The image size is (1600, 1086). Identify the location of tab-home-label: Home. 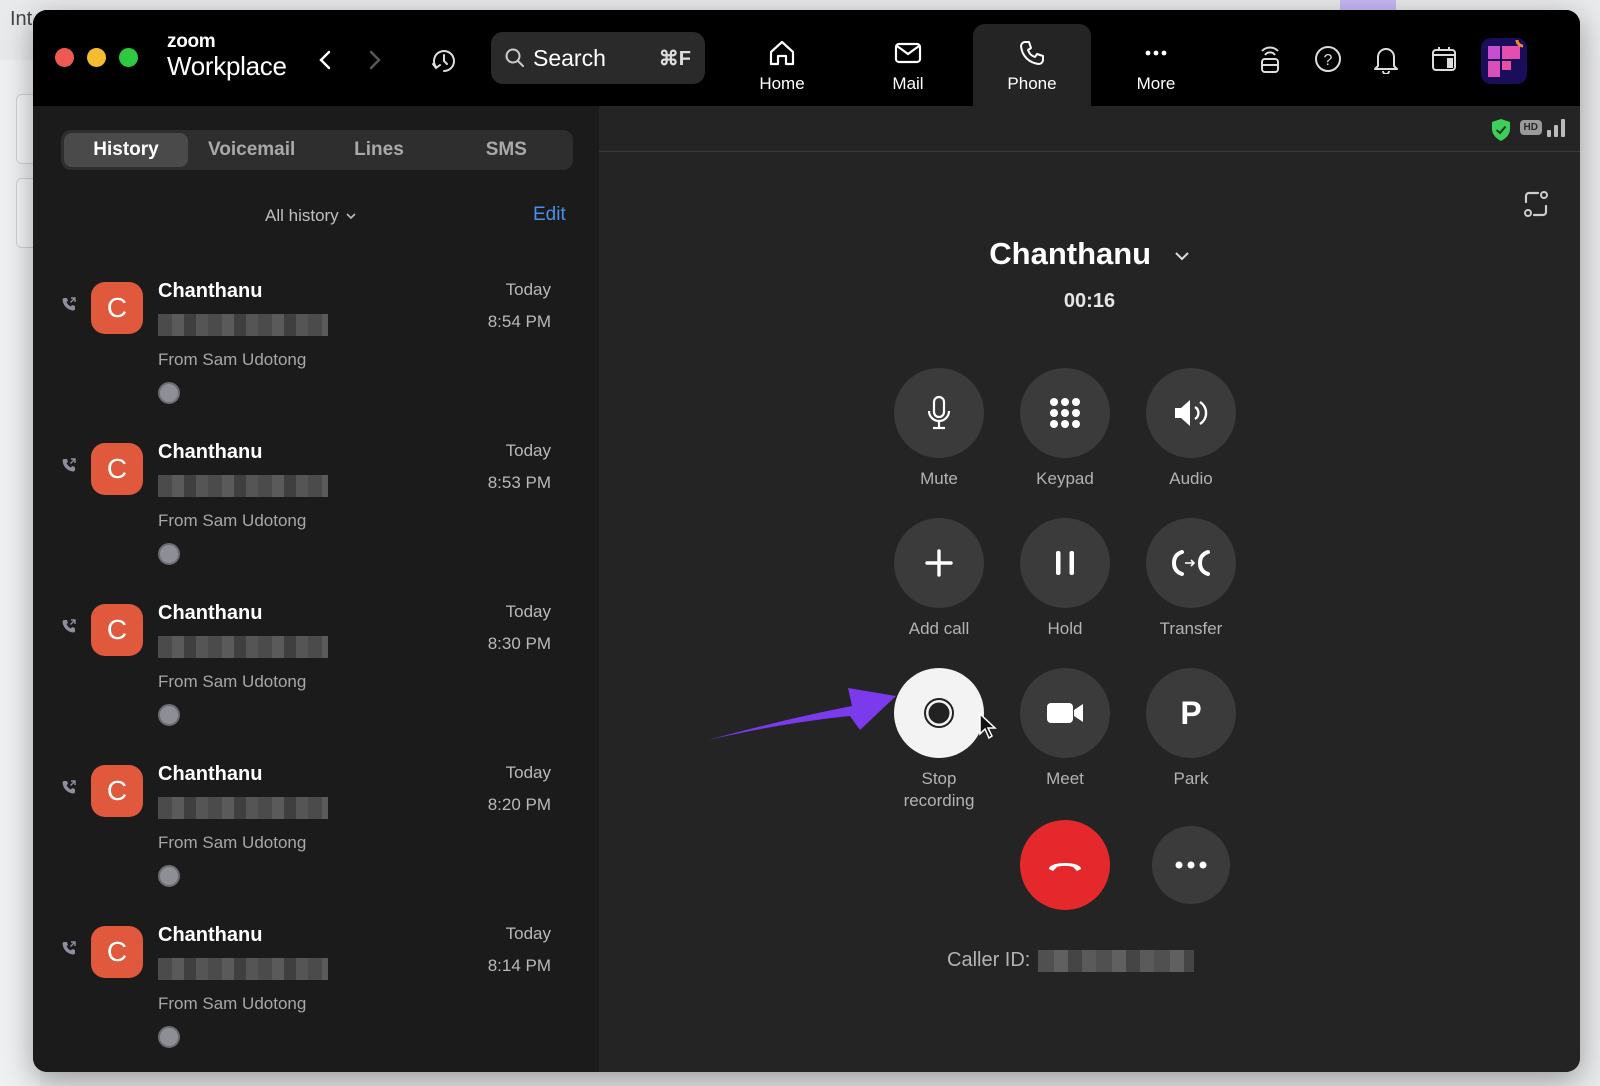
(782, 83).